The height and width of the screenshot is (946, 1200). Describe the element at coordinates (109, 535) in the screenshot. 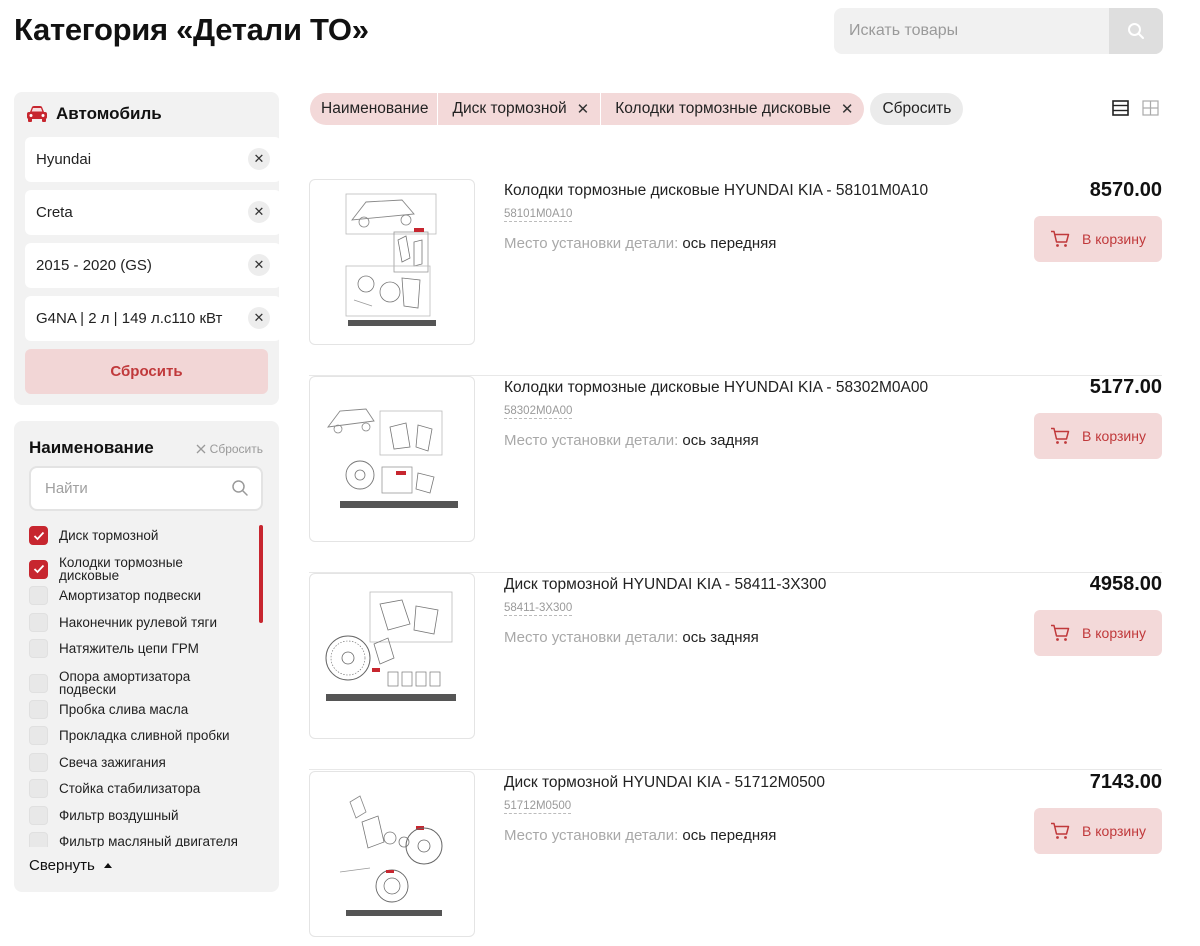

I see `option-label: Диск тормозной` at that location.